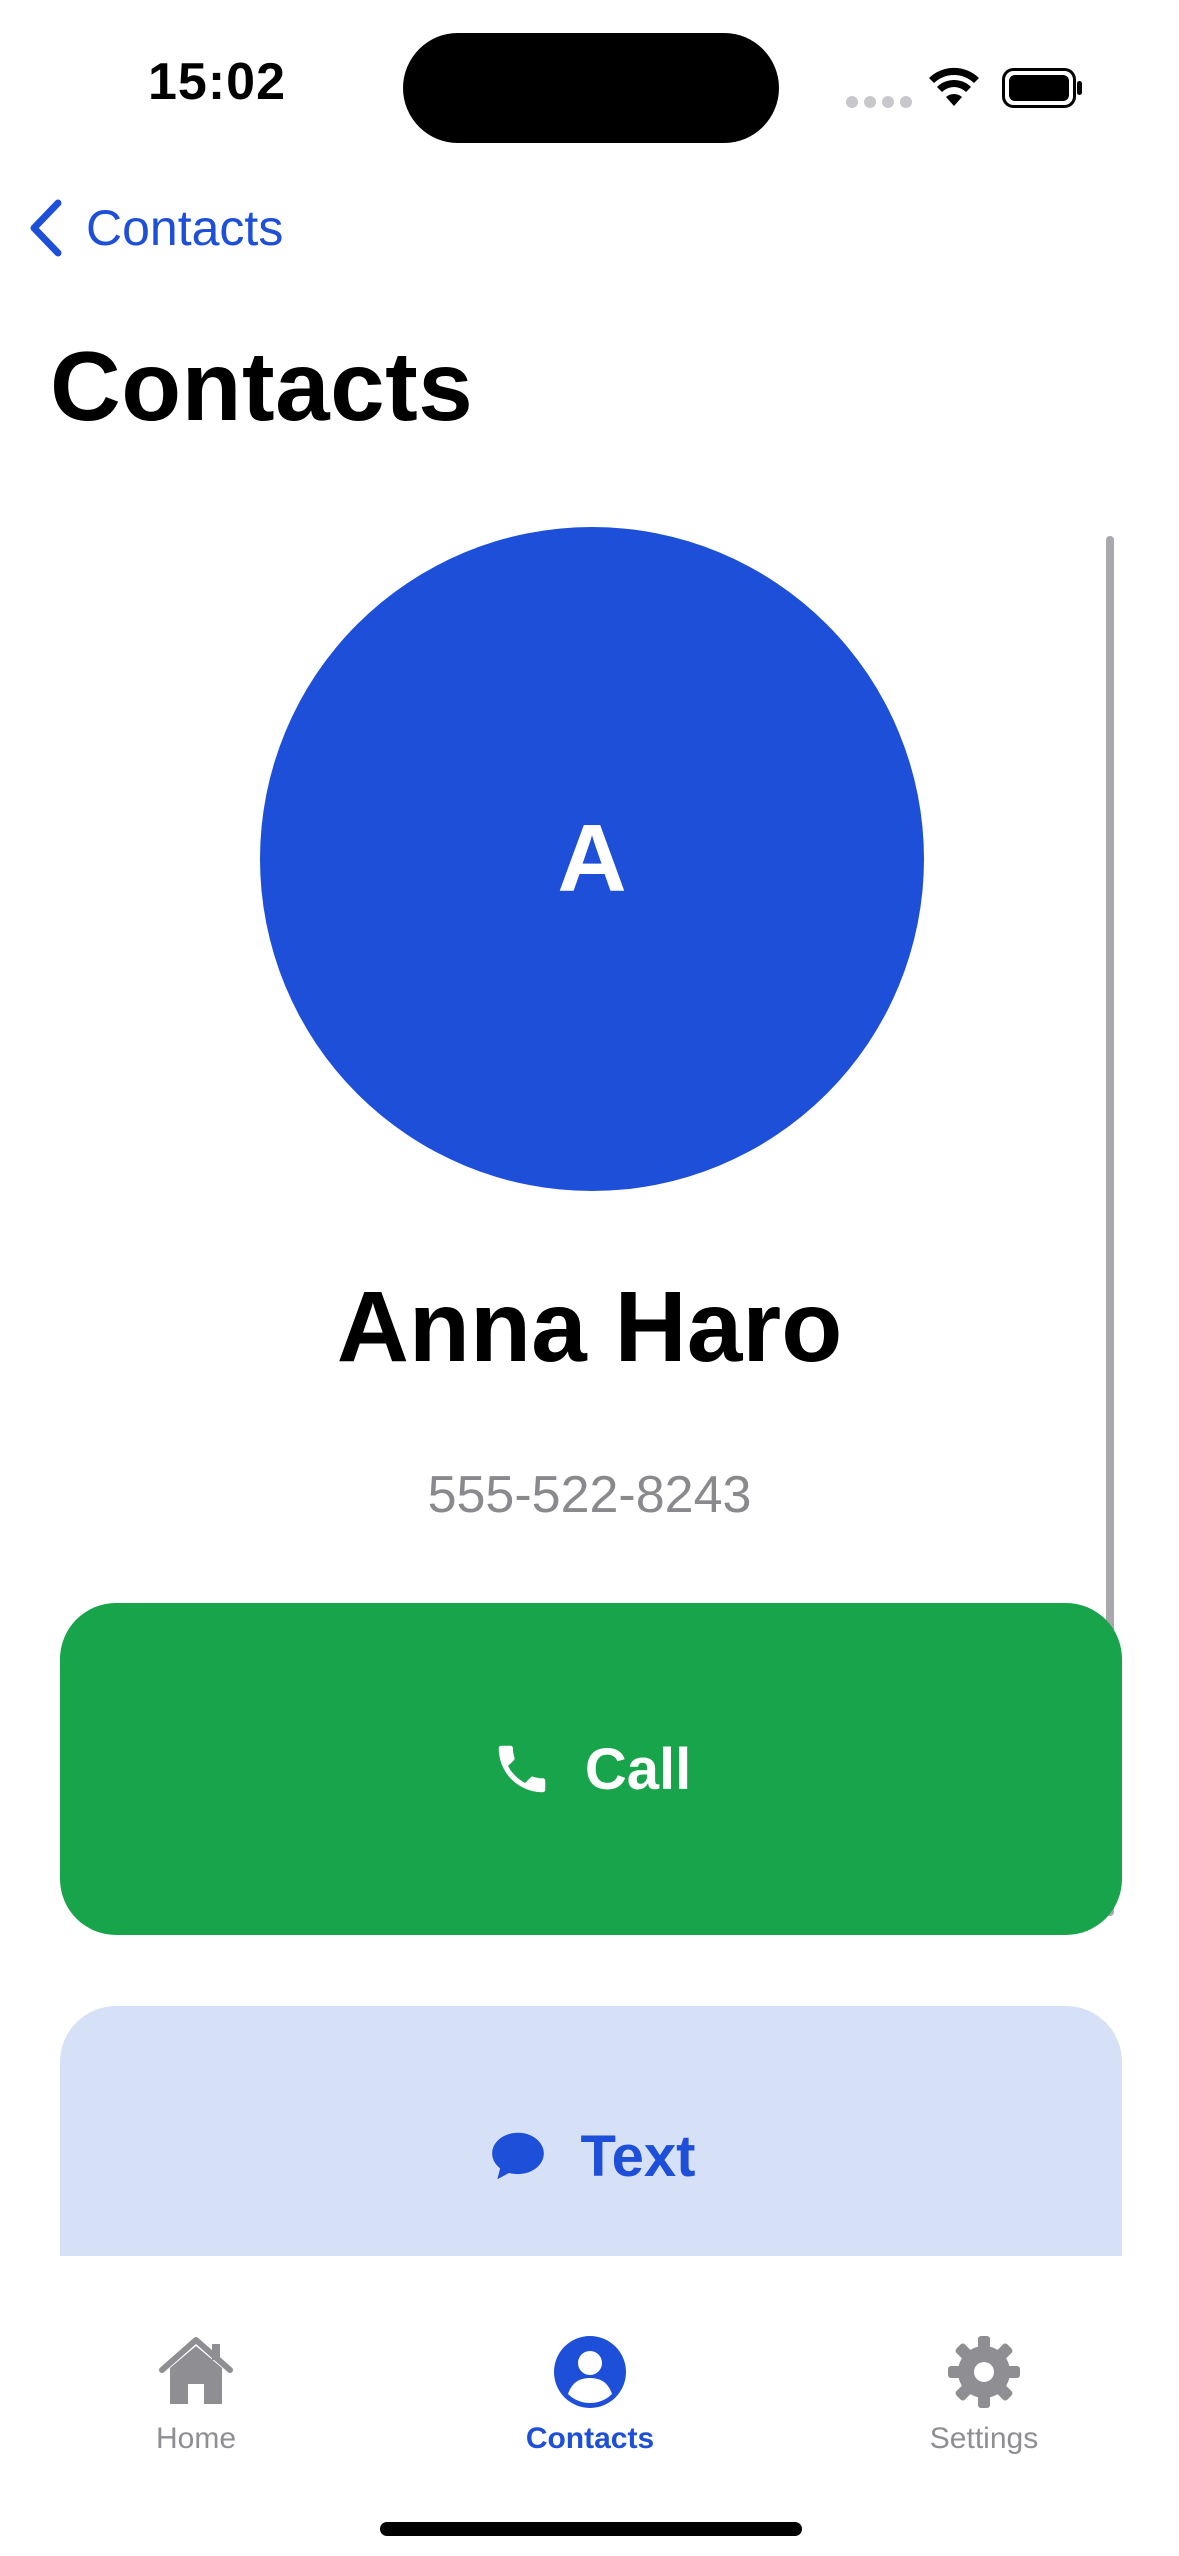 This screenshot has height=2556, width=1179. I want to click on tab-contacts: Contacts, so click(590, 2393).